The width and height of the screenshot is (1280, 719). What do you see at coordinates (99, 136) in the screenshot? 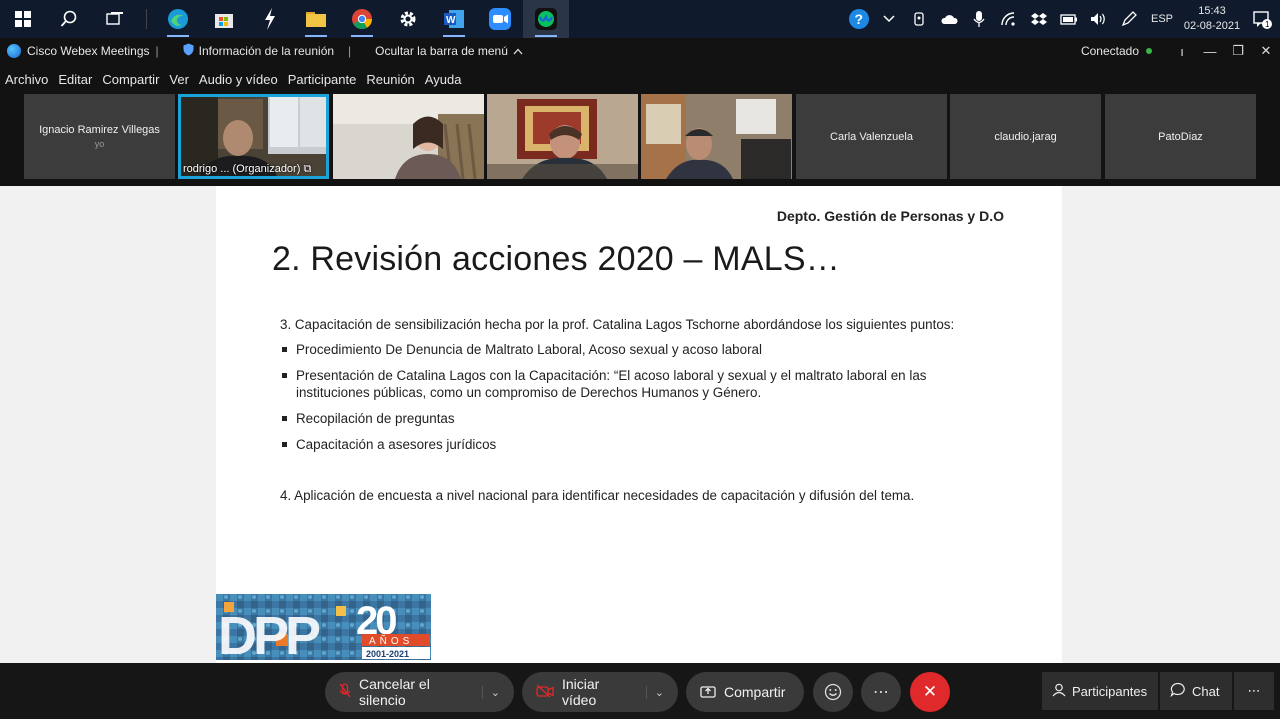
I see `participant-tile: Ignacio Ramirez Villegas yo` at bounding box center [99, 136].